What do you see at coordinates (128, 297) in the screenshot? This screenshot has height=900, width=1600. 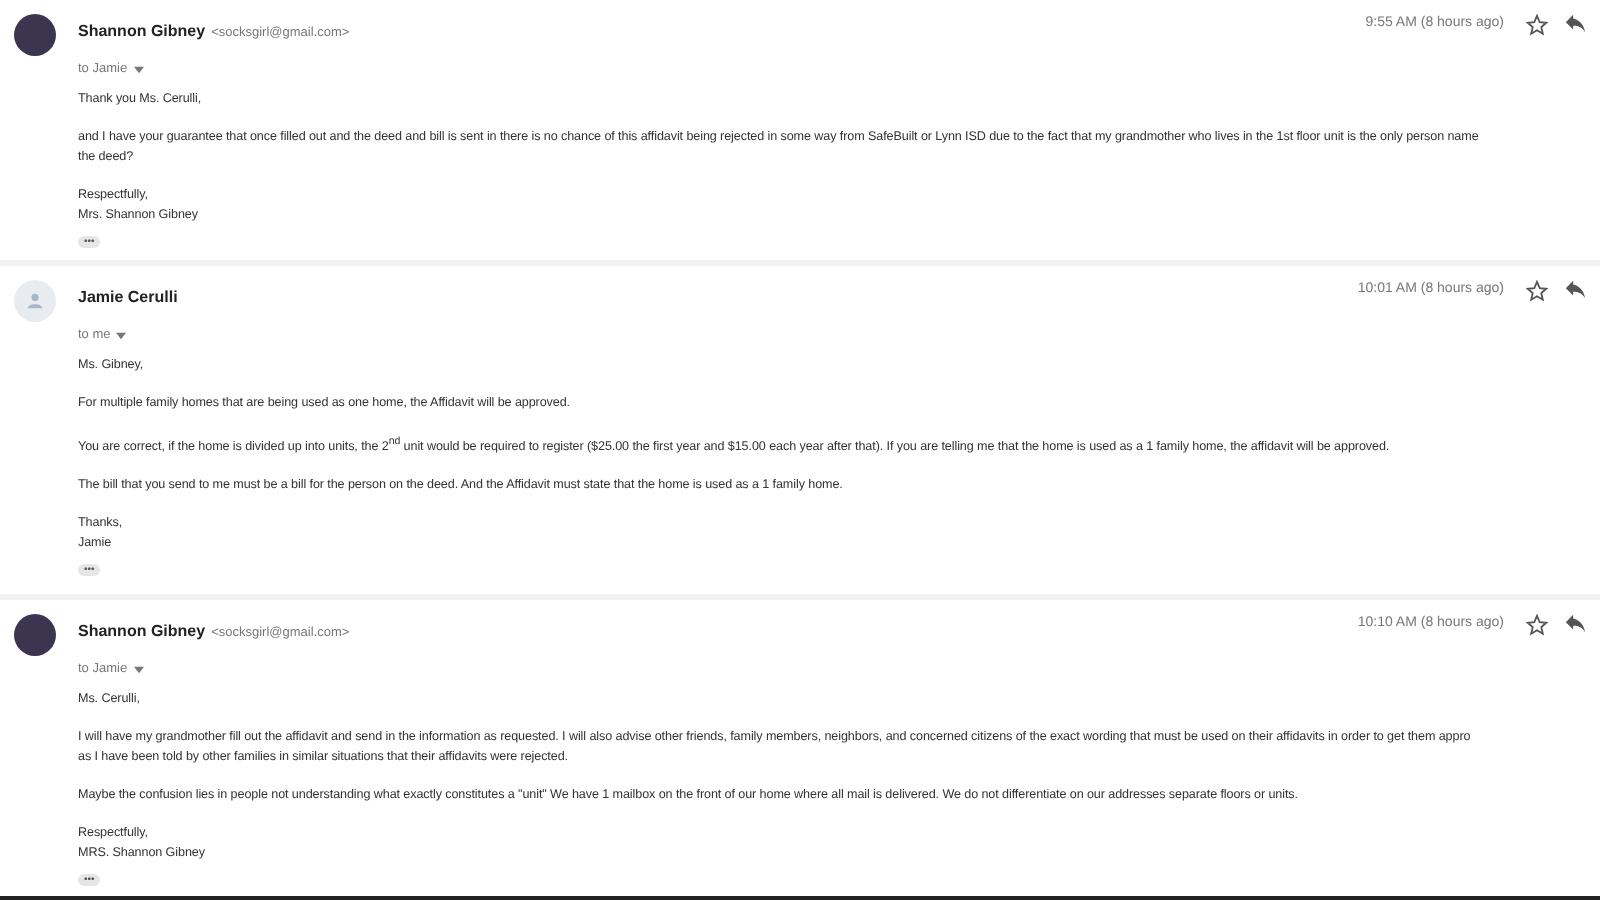 I see `sender-name: Jamie Cerulli` at bounding box center [128, 297].